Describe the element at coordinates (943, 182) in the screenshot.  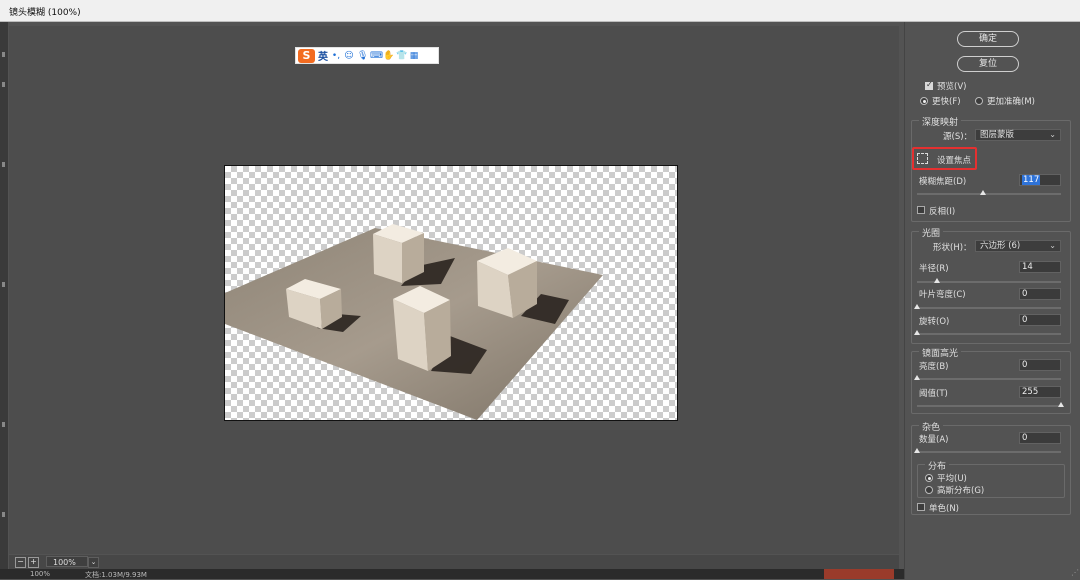
I see `blur-focal-distance-label: 模糊焦距(D)` at that location.